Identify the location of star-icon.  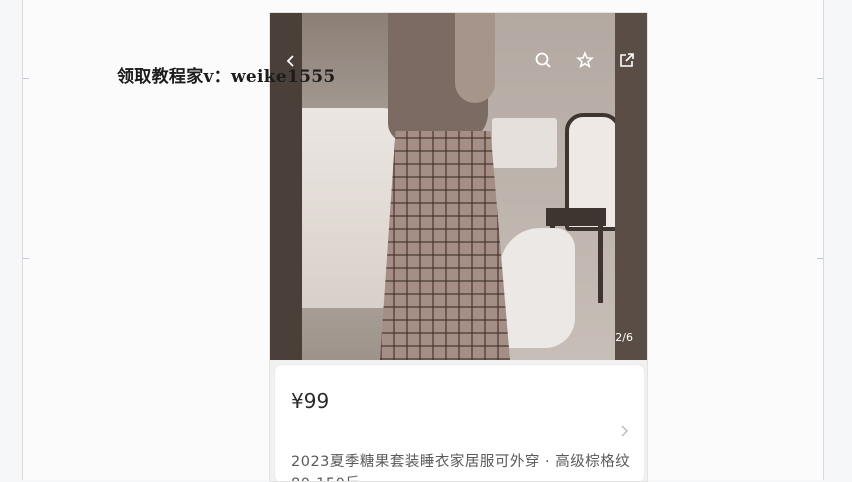
(585, 61).